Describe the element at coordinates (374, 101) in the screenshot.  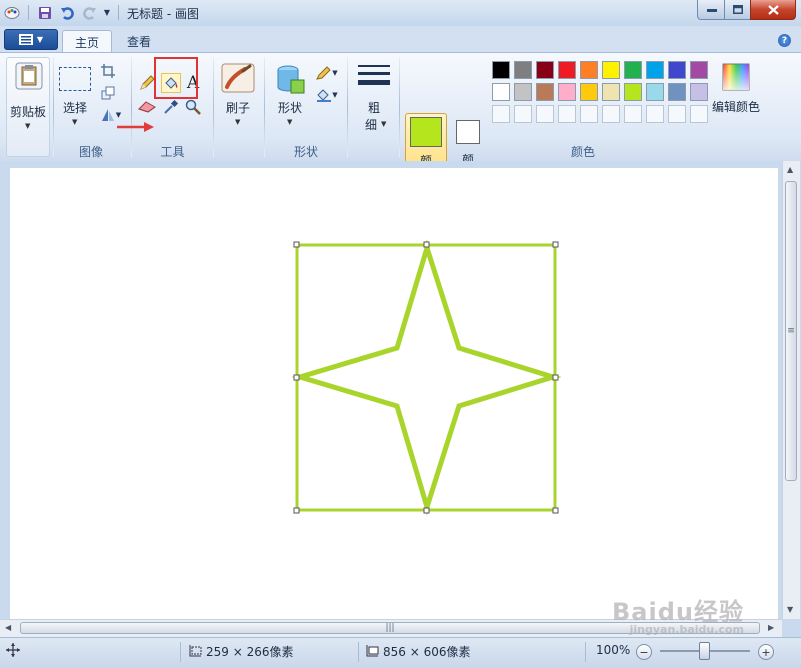
I see `size-button: 粗 细 ▼` at that location.